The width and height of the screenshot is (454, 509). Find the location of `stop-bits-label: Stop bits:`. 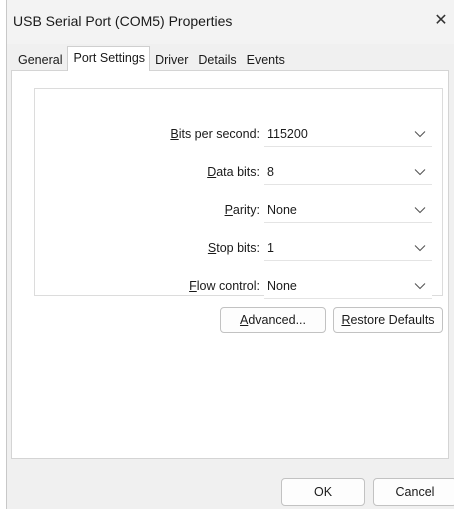

stop-bits-label: Stop bits: is located at coordinates (233, 248).